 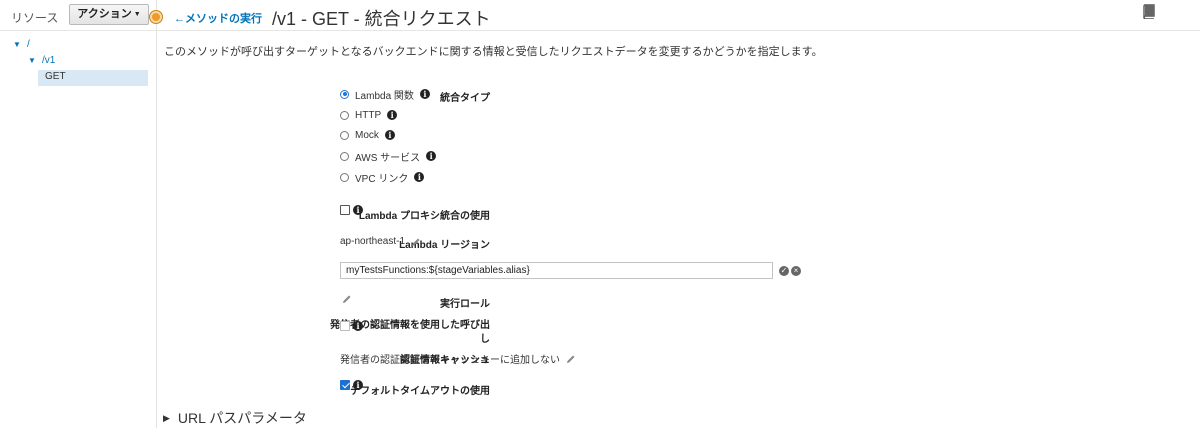 I want to click on execution-role-field, so click(x=346, y=299).